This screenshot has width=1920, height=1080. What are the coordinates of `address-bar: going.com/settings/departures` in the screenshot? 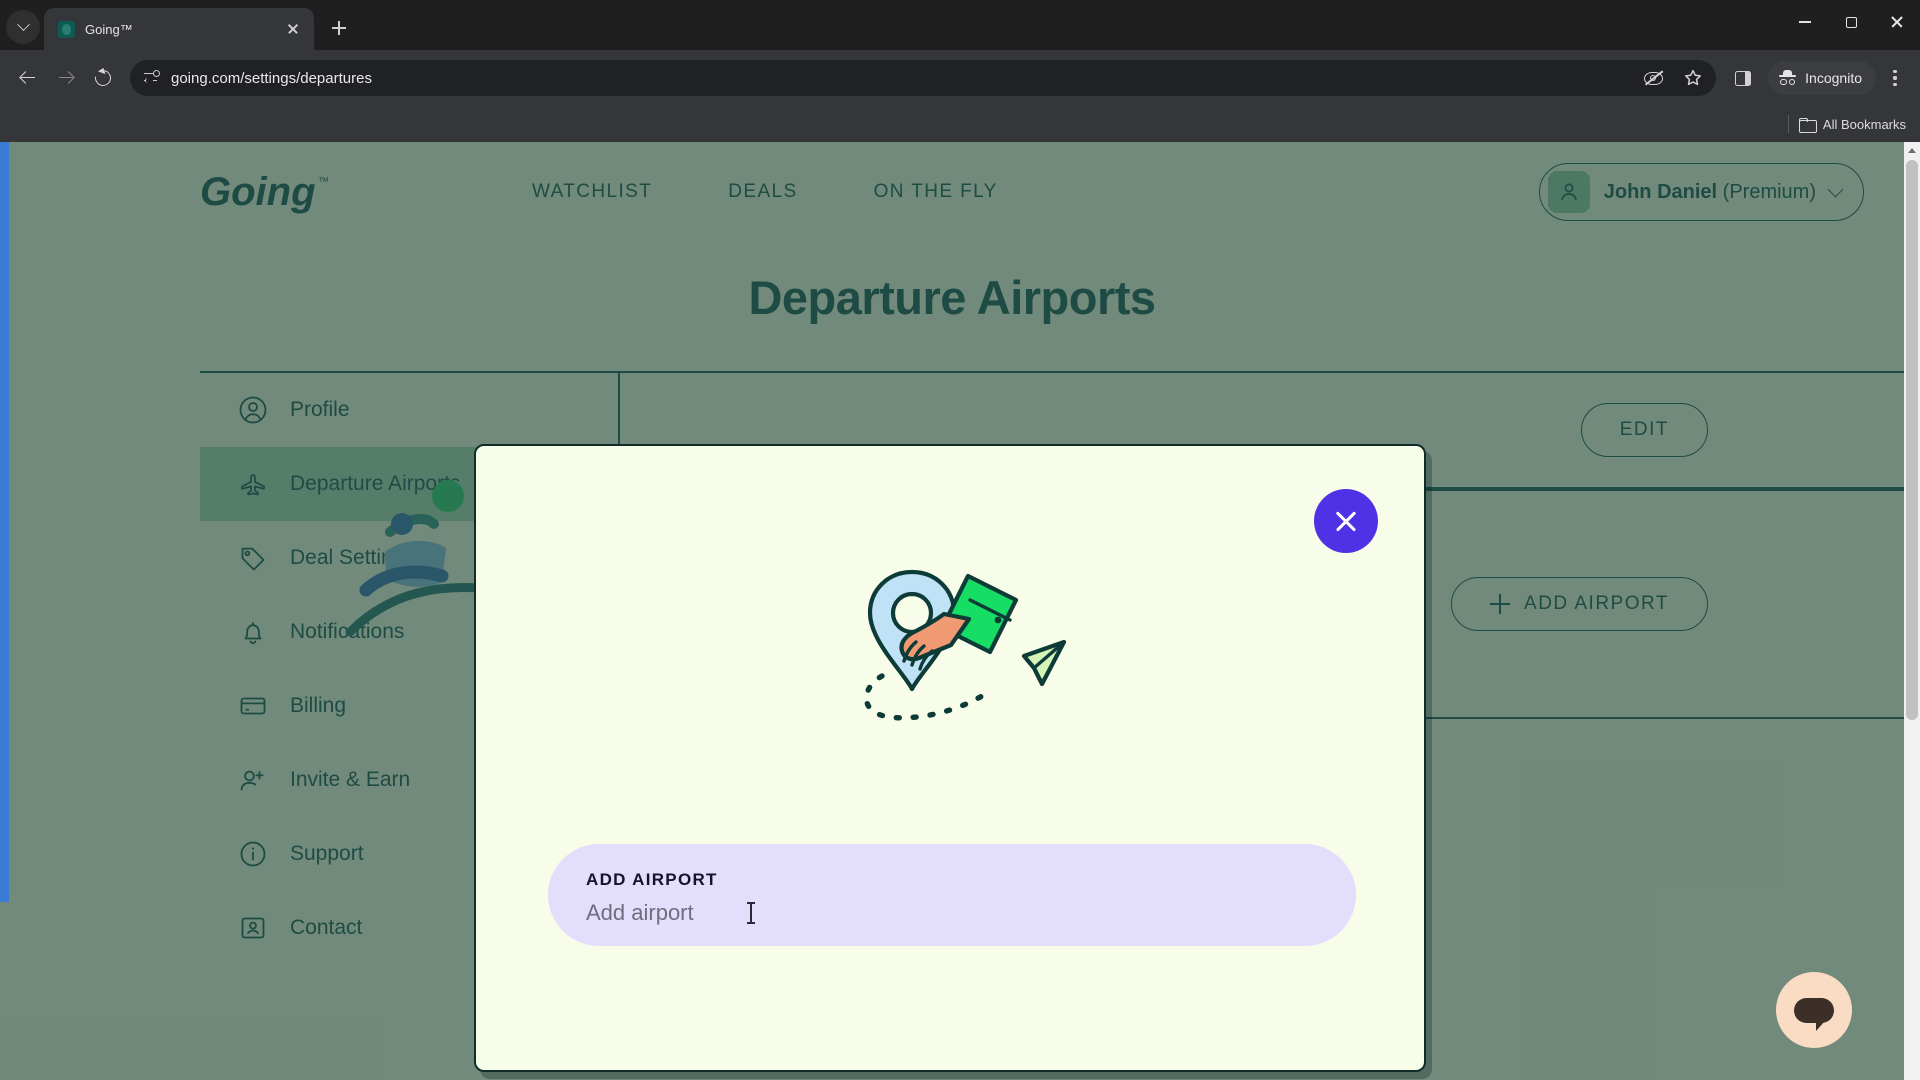 It's located at (923, 78).